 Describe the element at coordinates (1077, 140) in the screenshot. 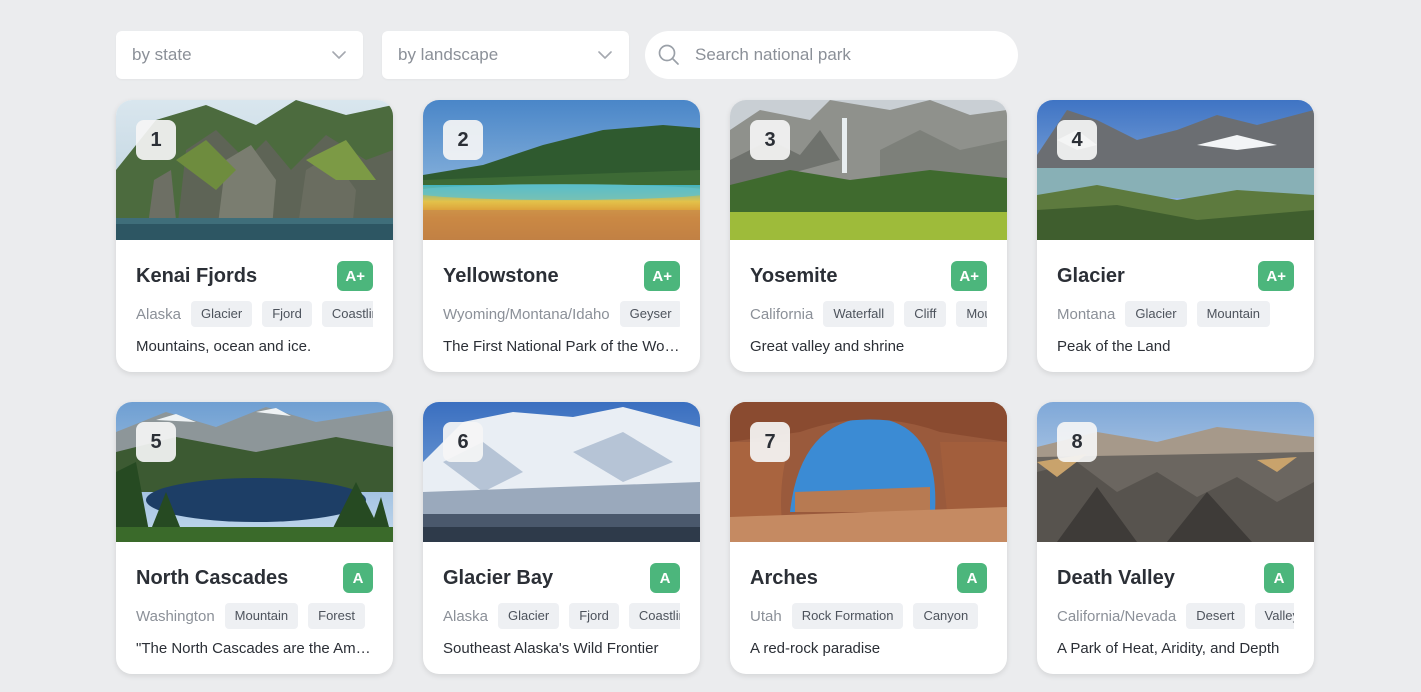

I see `rank-badge: 4` at that location.